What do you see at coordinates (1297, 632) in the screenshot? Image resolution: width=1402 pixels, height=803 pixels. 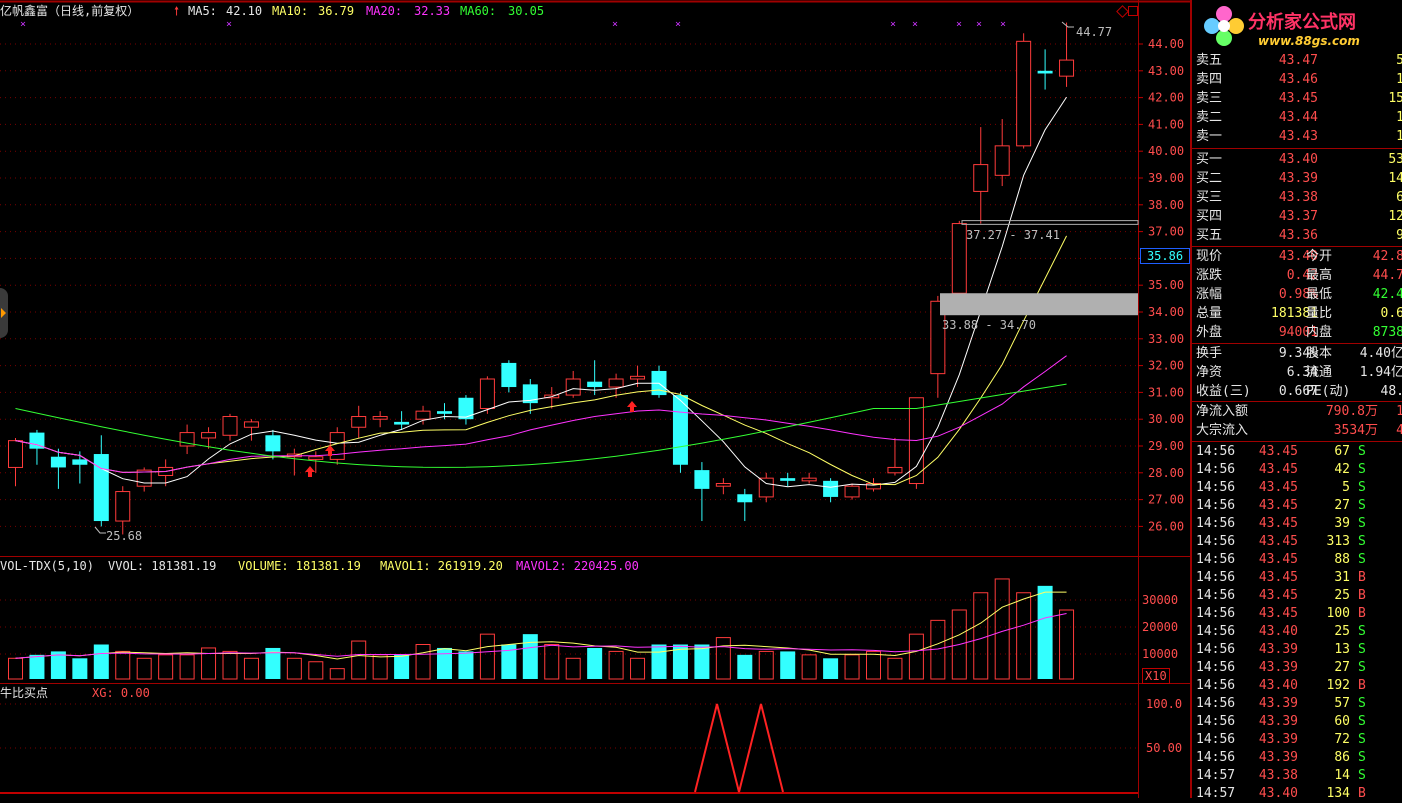 I see `tick-row: 14:56 43.40 25 S` at bounding box center [1297, 632].